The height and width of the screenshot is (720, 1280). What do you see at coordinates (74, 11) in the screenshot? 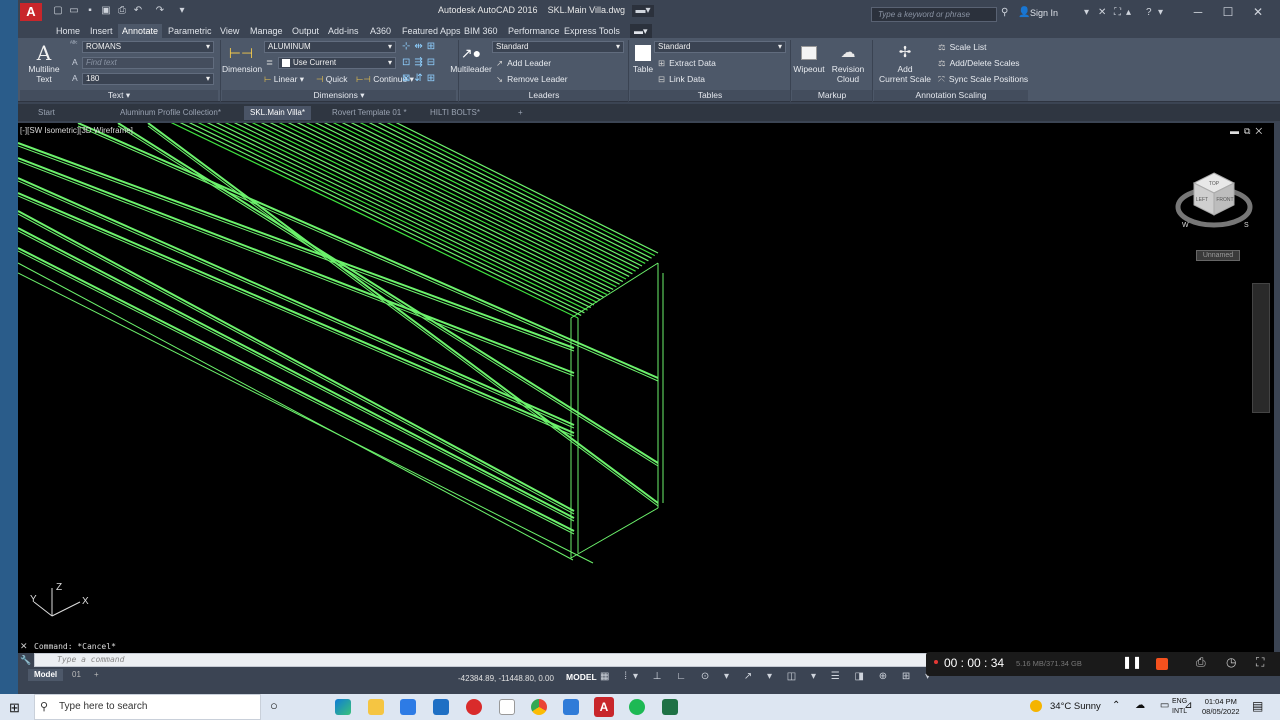
I see `open-file-icon: ▭` at bounding box center [74, 11].